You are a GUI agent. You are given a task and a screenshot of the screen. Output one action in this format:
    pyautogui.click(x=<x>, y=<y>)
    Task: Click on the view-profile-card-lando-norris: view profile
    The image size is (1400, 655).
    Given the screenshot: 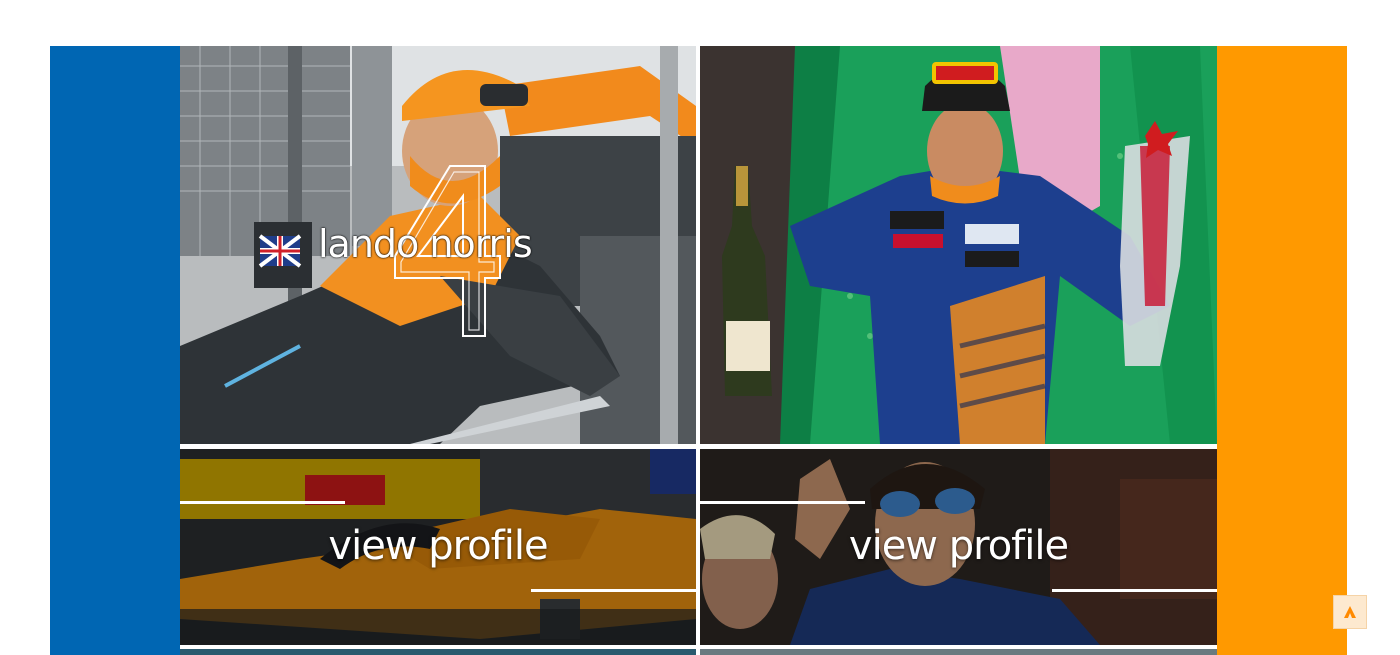 What is the action you would take?
    pyautogui.click(x=438, y=547)
    